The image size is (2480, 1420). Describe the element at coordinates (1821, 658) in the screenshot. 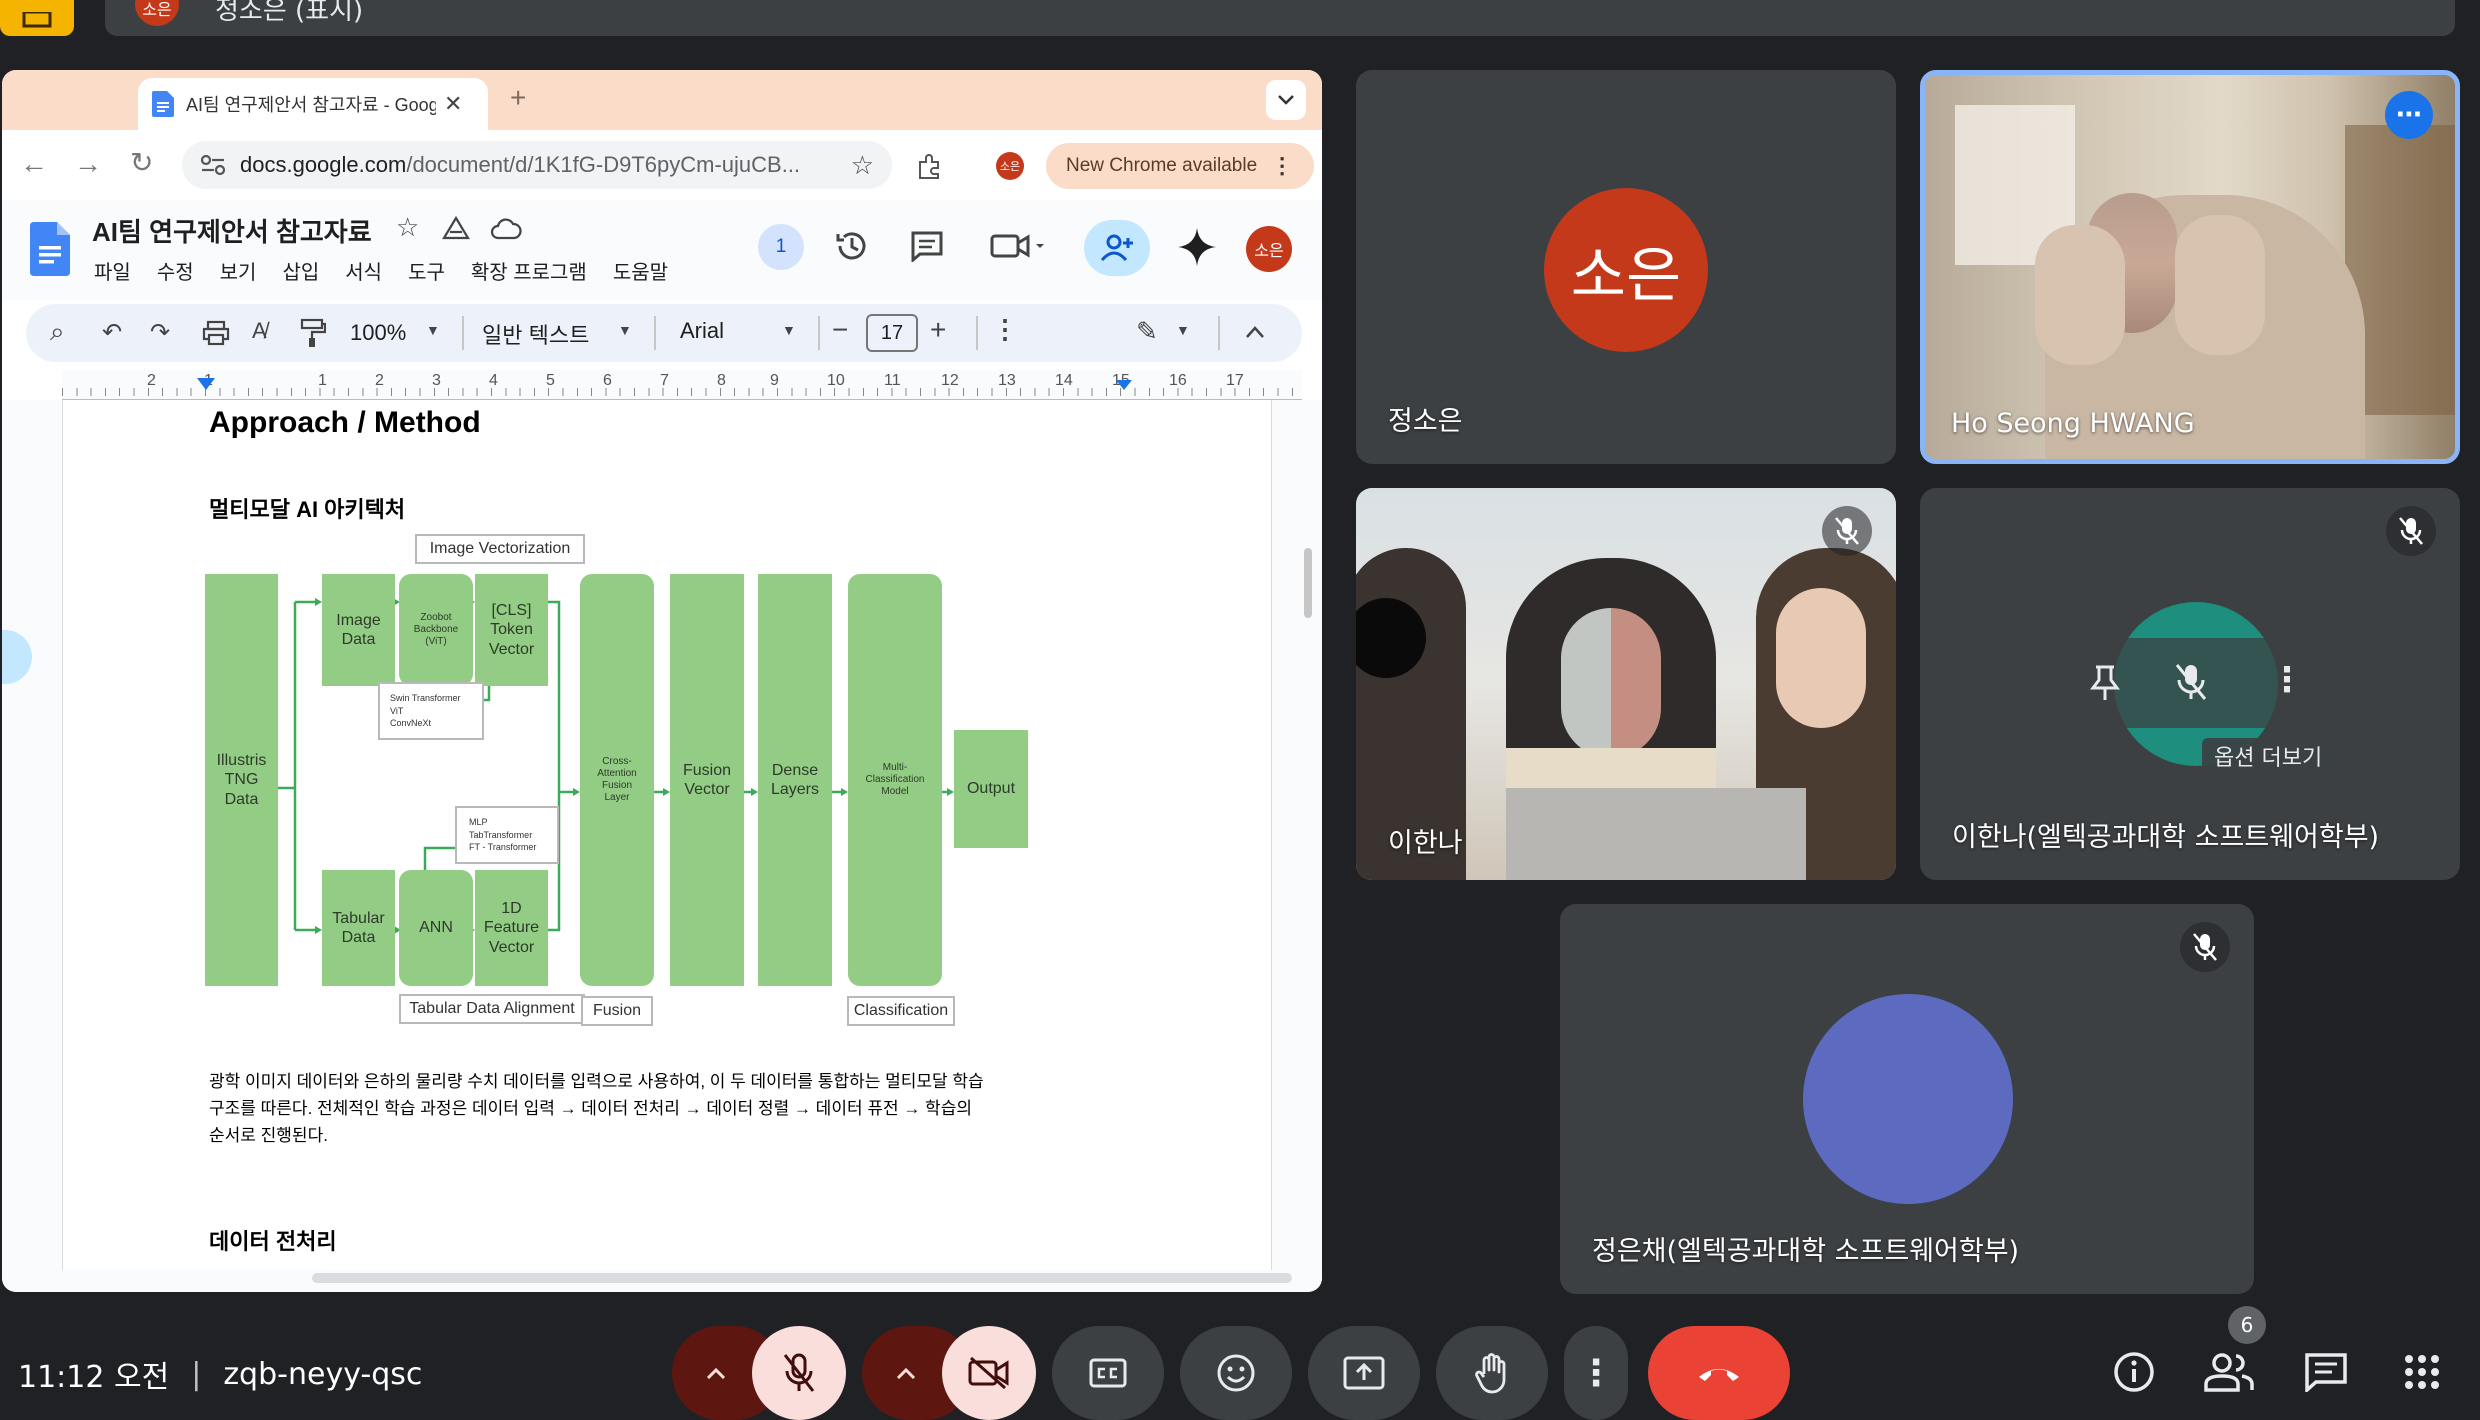

I see `video-person-right-face` at that location.